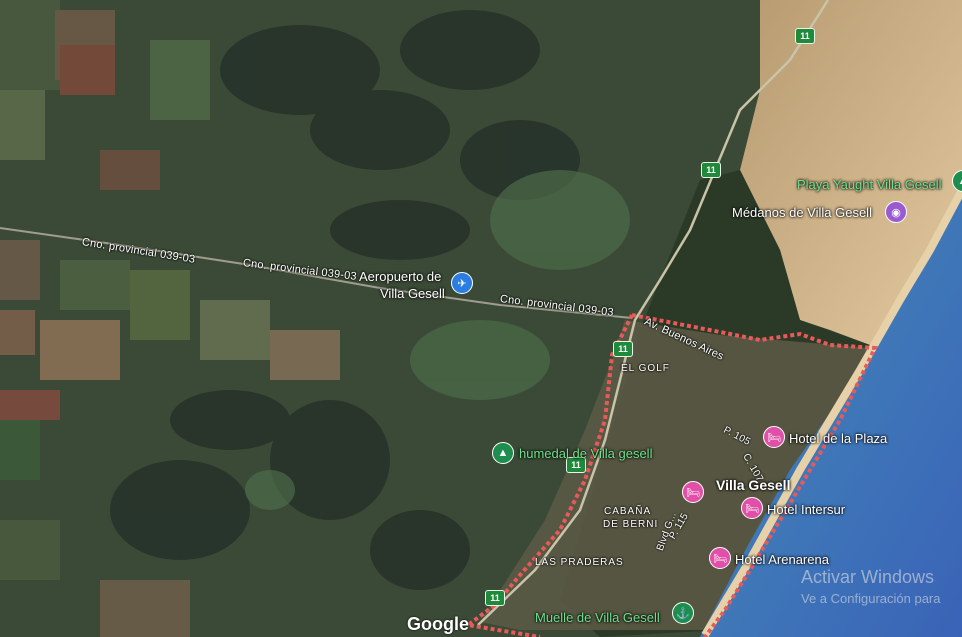 The image size is (962, 637). What do you see at coordinates (753, 485) in the screenshot?
I see `city-label: Villa Gesell` at bounding box center [753, 485].